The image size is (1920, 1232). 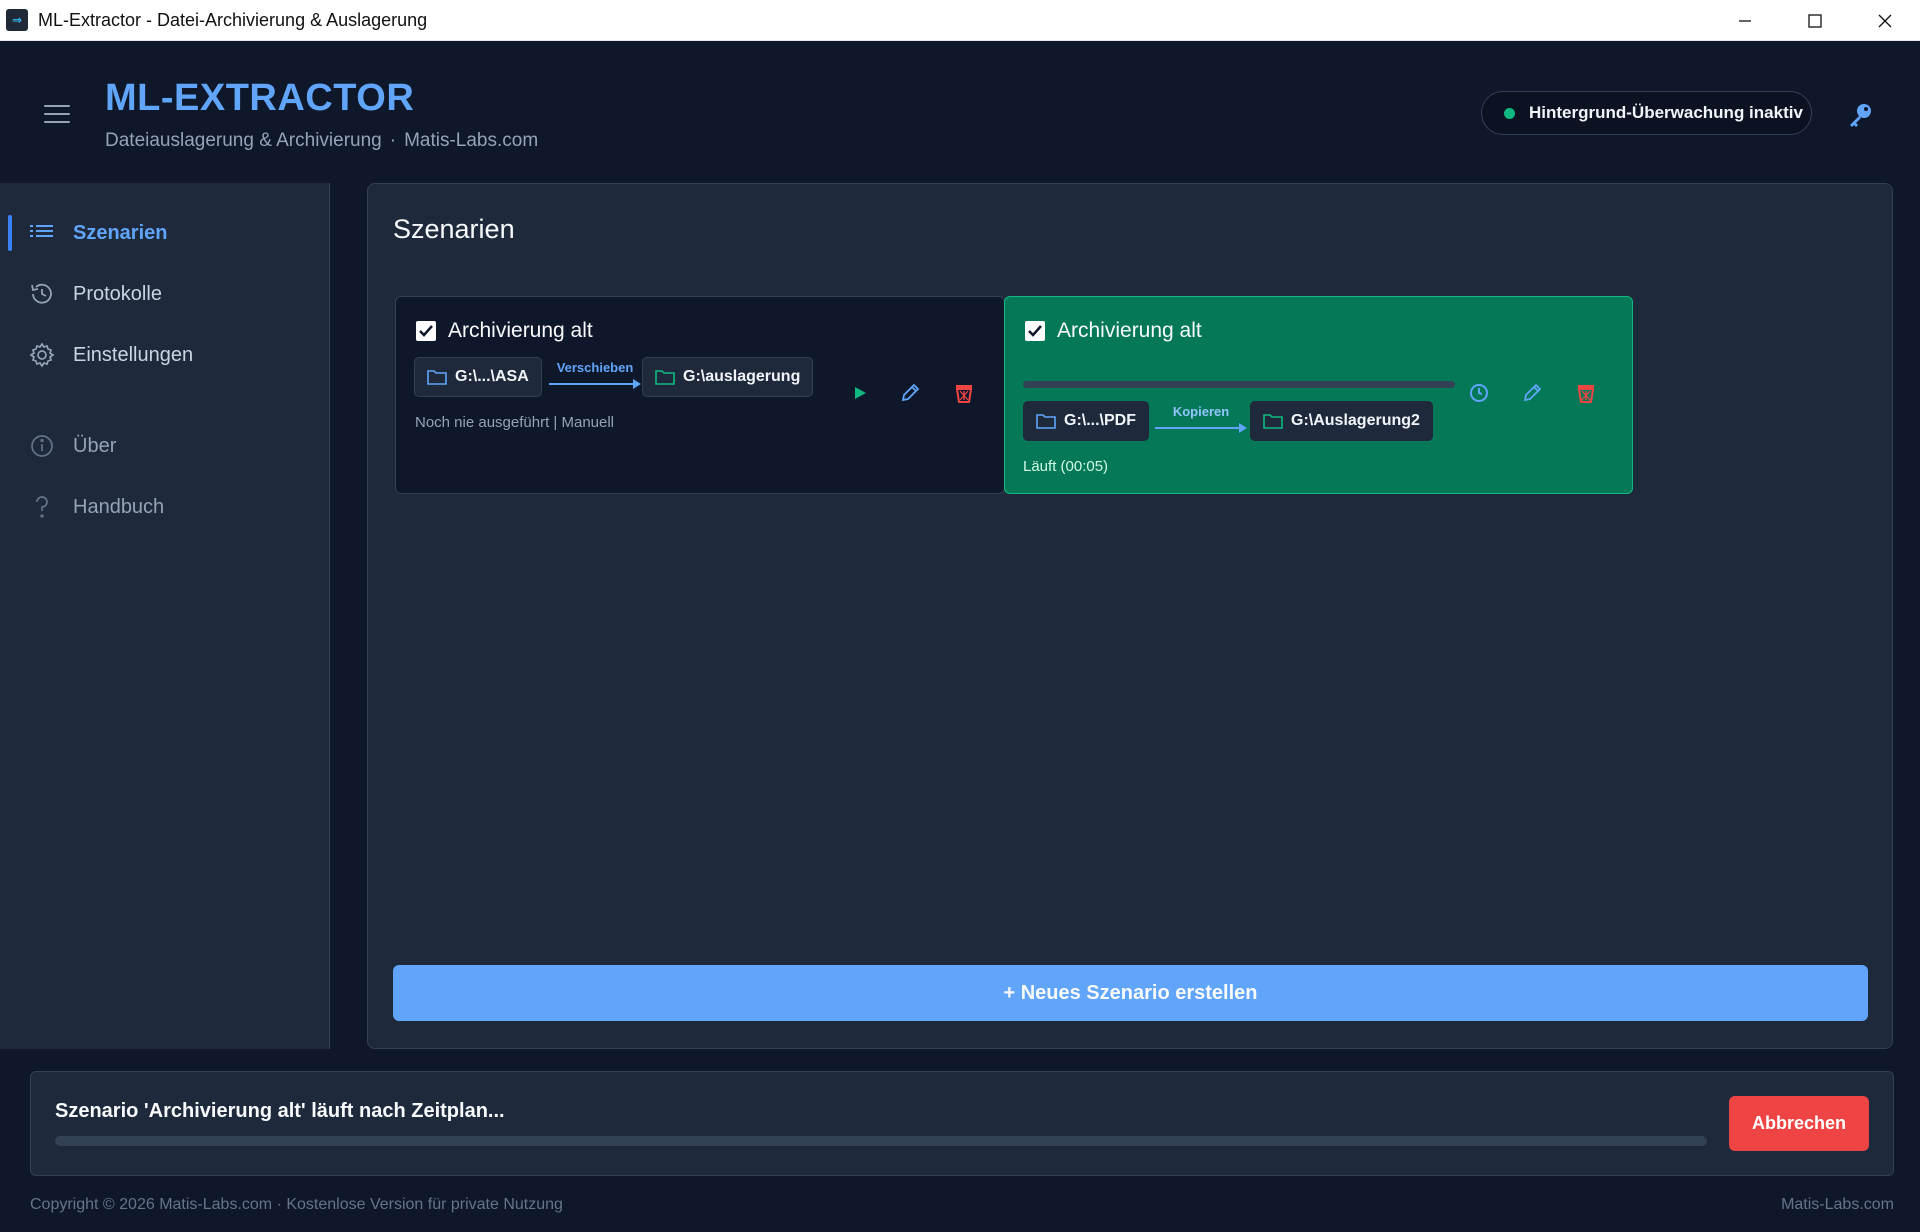 What do you see at coordinates (42, 446) in the screenshot?
I see `info-icon` at bounding box center [42, 446].